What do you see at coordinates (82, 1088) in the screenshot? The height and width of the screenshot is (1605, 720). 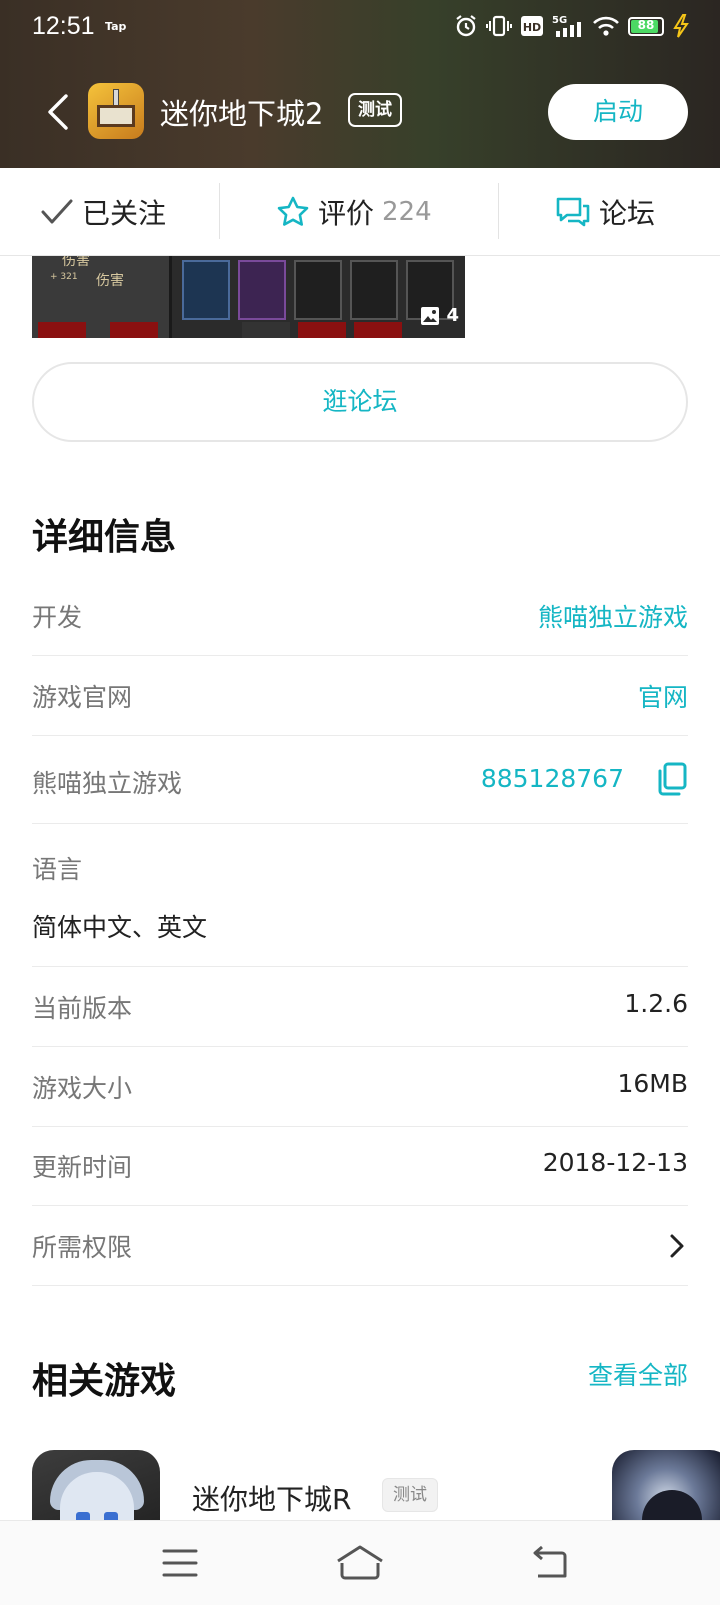 I see `size-label: 游戏大小` at bounding box center [82, 1088].